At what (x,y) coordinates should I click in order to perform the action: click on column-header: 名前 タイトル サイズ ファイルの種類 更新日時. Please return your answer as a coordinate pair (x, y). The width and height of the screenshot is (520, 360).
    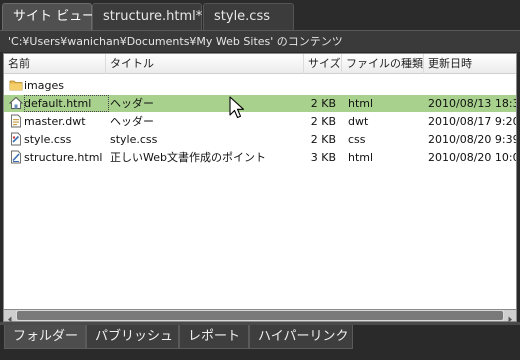
    Looking at the image, I should click on (260, 64).